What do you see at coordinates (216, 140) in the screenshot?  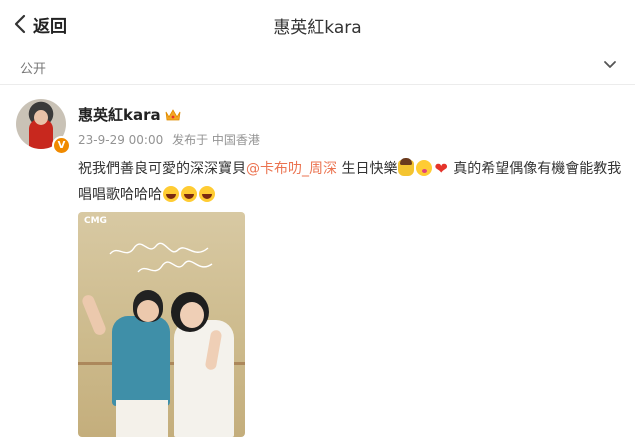 I see `post-source: 发布于 中国香港` at bounding box center [216, 140].